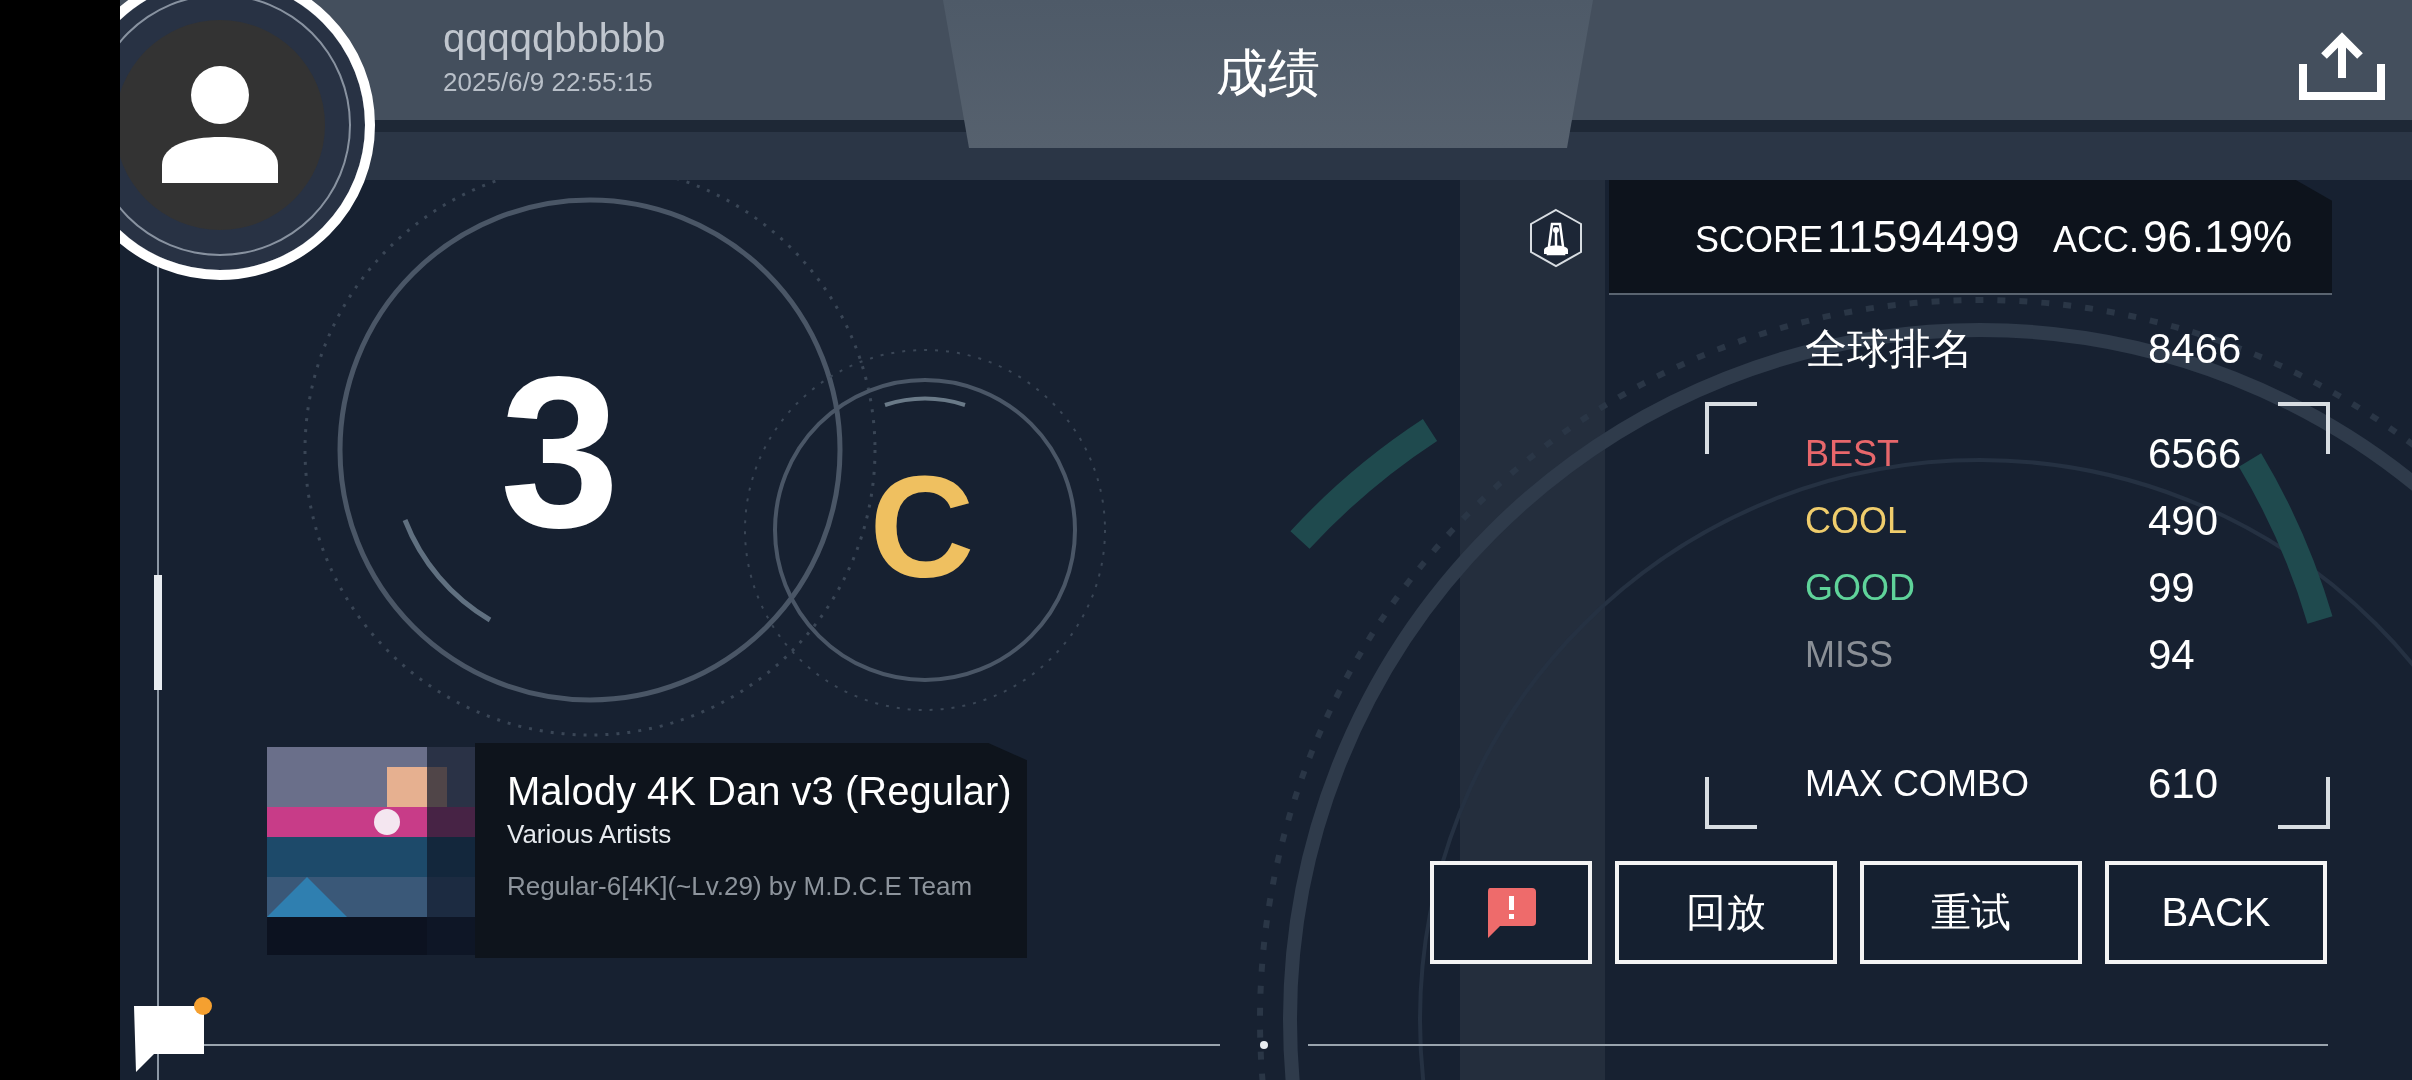  Describe the element at coordinates (1268, 73) in the screenshot. I see `page-title: 成绩` at that location.